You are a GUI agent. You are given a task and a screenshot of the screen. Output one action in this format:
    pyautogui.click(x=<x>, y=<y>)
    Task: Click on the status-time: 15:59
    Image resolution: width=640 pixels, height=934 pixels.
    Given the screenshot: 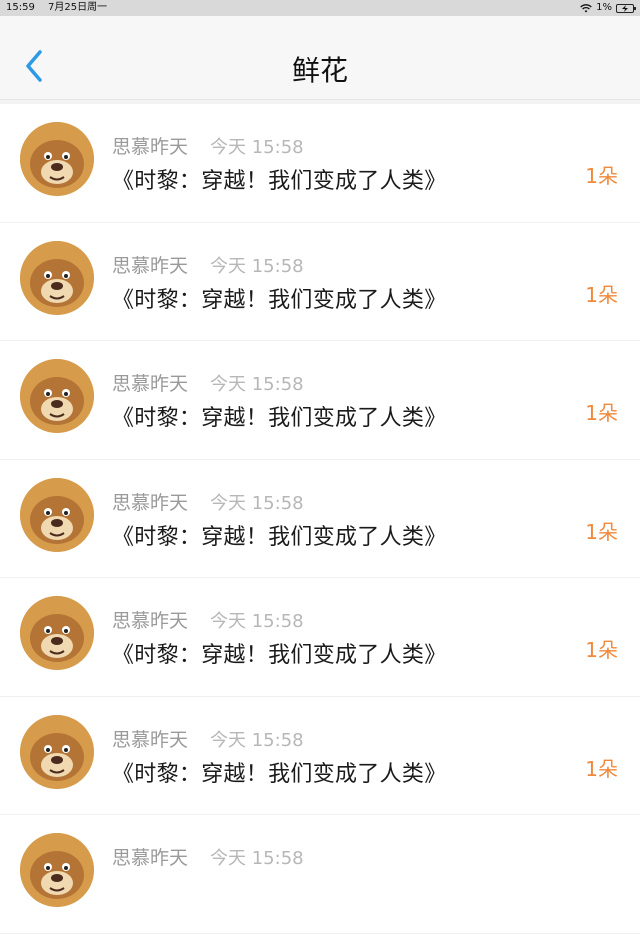 What is the action you would take?
    pyautogui.click(x=20, y=7)
    